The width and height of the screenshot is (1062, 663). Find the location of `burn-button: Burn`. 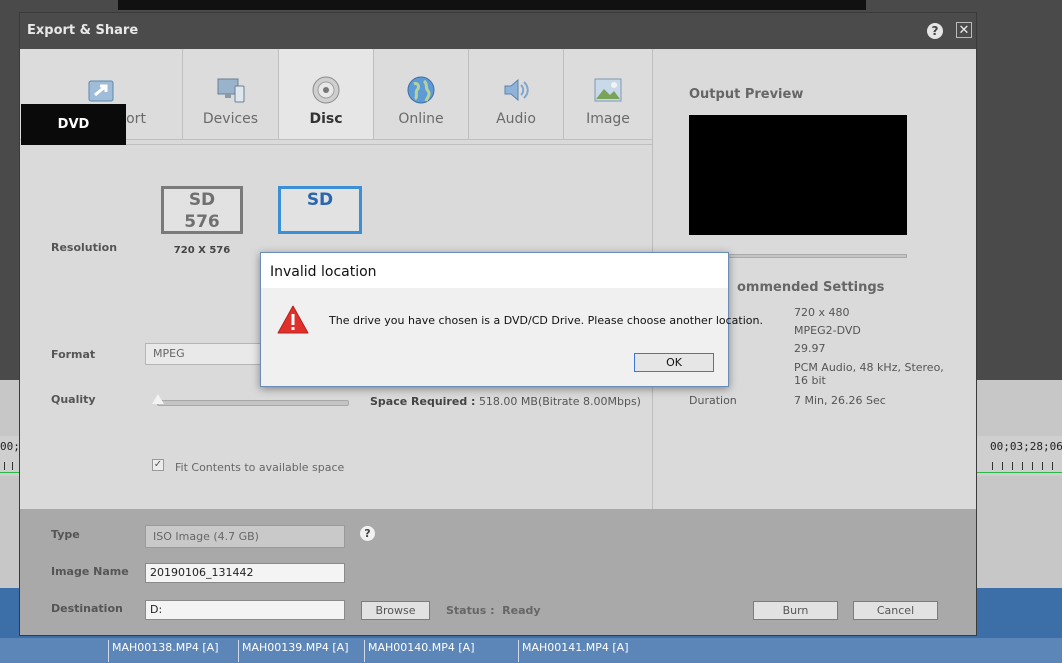

burn-button: Burn is located at coordinates (795, 610).